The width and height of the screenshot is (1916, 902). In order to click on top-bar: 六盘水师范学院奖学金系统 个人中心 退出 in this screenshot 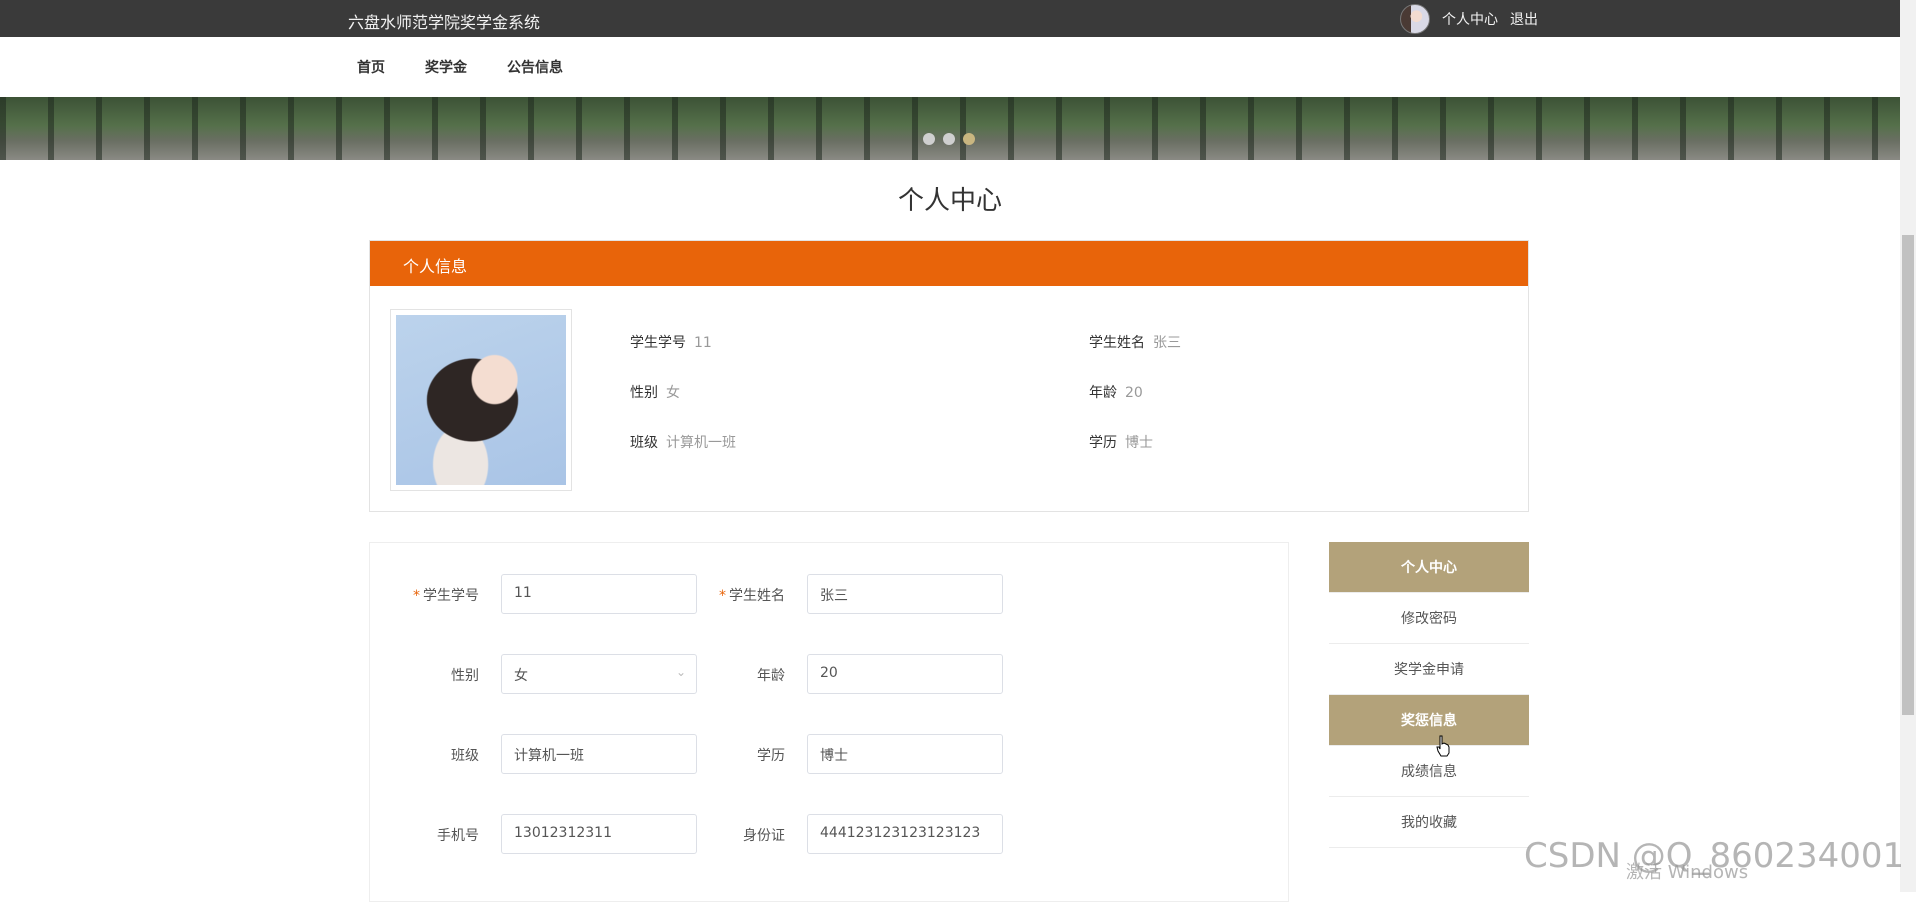, I will do `click(950, 18)`.